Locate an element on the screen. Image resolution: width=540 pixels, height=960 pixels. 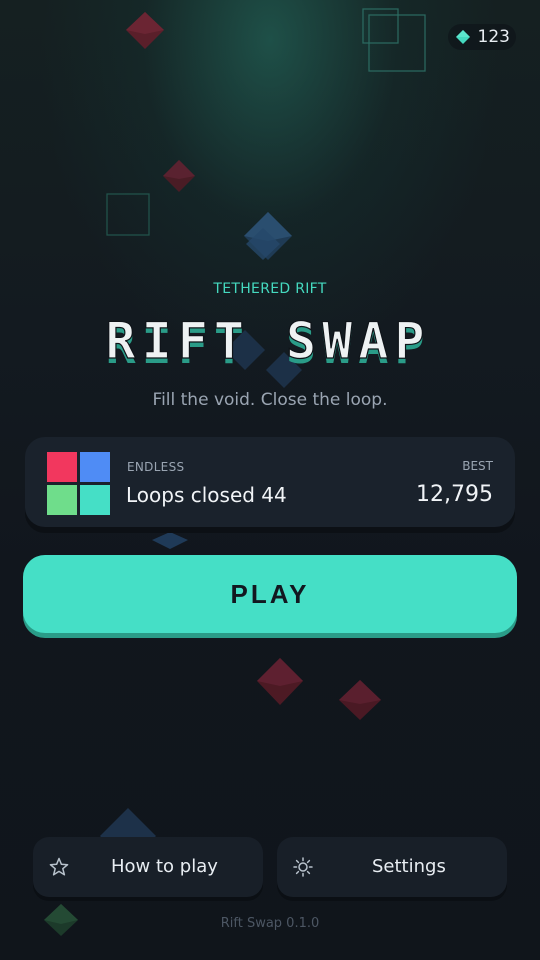
tile-teal is located at coordinates (95, 500).